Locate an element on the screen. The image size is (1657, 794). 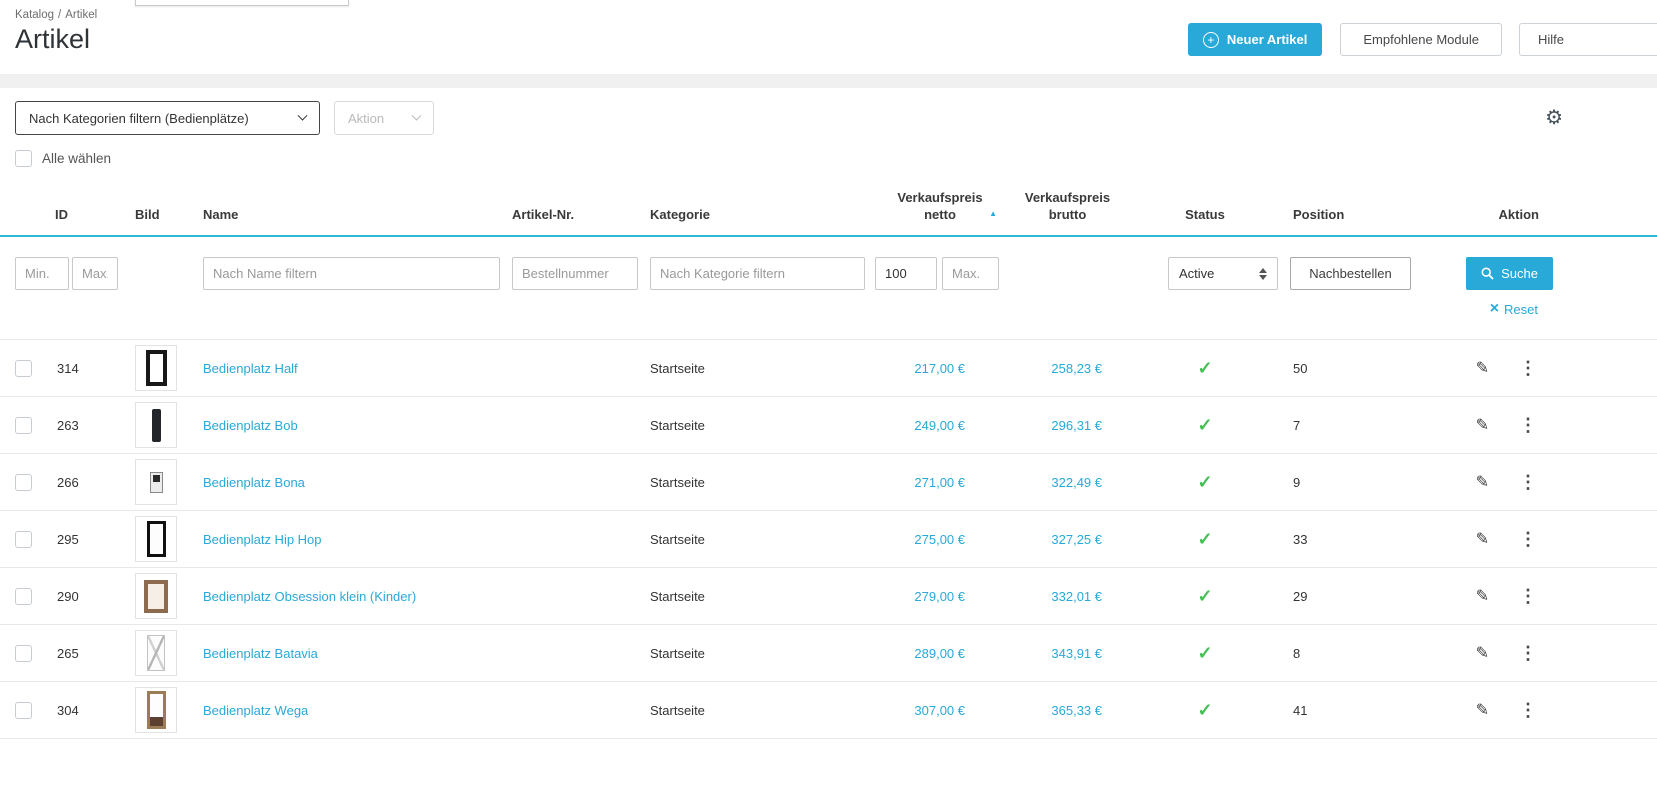
article-name-link: Bedienplatz Half is located at coordinates (250, 368).